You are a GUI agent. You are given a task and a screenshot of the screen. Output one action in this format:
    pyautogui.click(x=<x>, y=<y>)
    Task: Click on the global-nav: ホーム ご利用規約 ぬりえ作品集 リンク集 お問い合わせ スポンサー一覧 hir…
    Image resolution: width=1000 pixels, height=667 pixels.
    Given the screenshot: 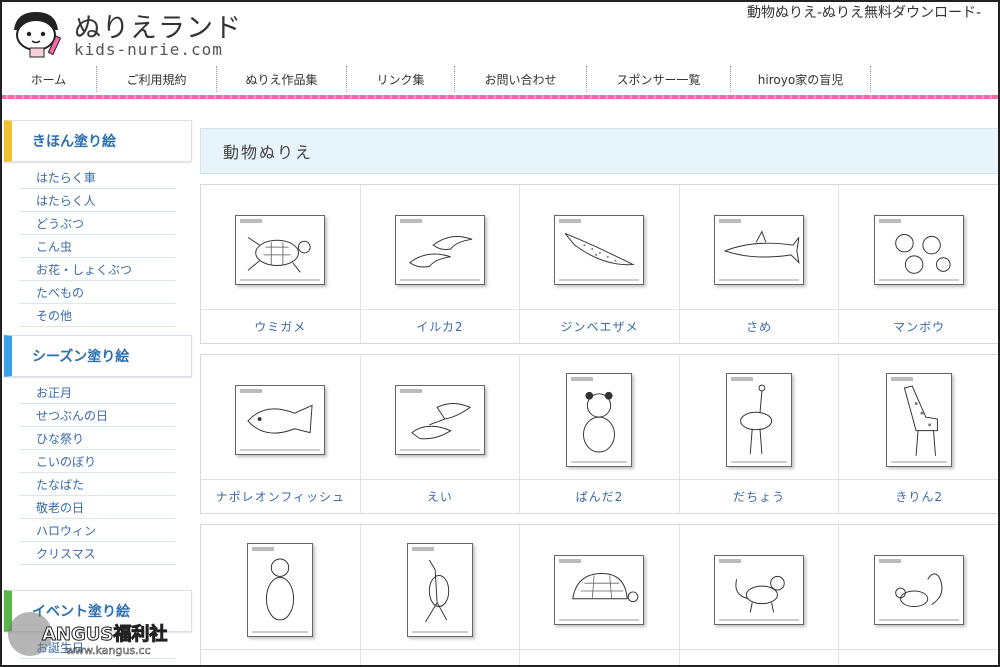 What is the action you would take?
    pyautogui.click(x=500, y=79)
    